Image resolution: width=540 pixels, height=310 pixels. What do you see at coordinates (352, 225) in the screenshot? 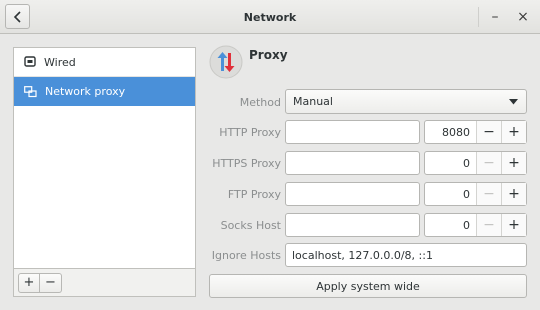
I see `socks-host-field` at bounding box center [352, 225].